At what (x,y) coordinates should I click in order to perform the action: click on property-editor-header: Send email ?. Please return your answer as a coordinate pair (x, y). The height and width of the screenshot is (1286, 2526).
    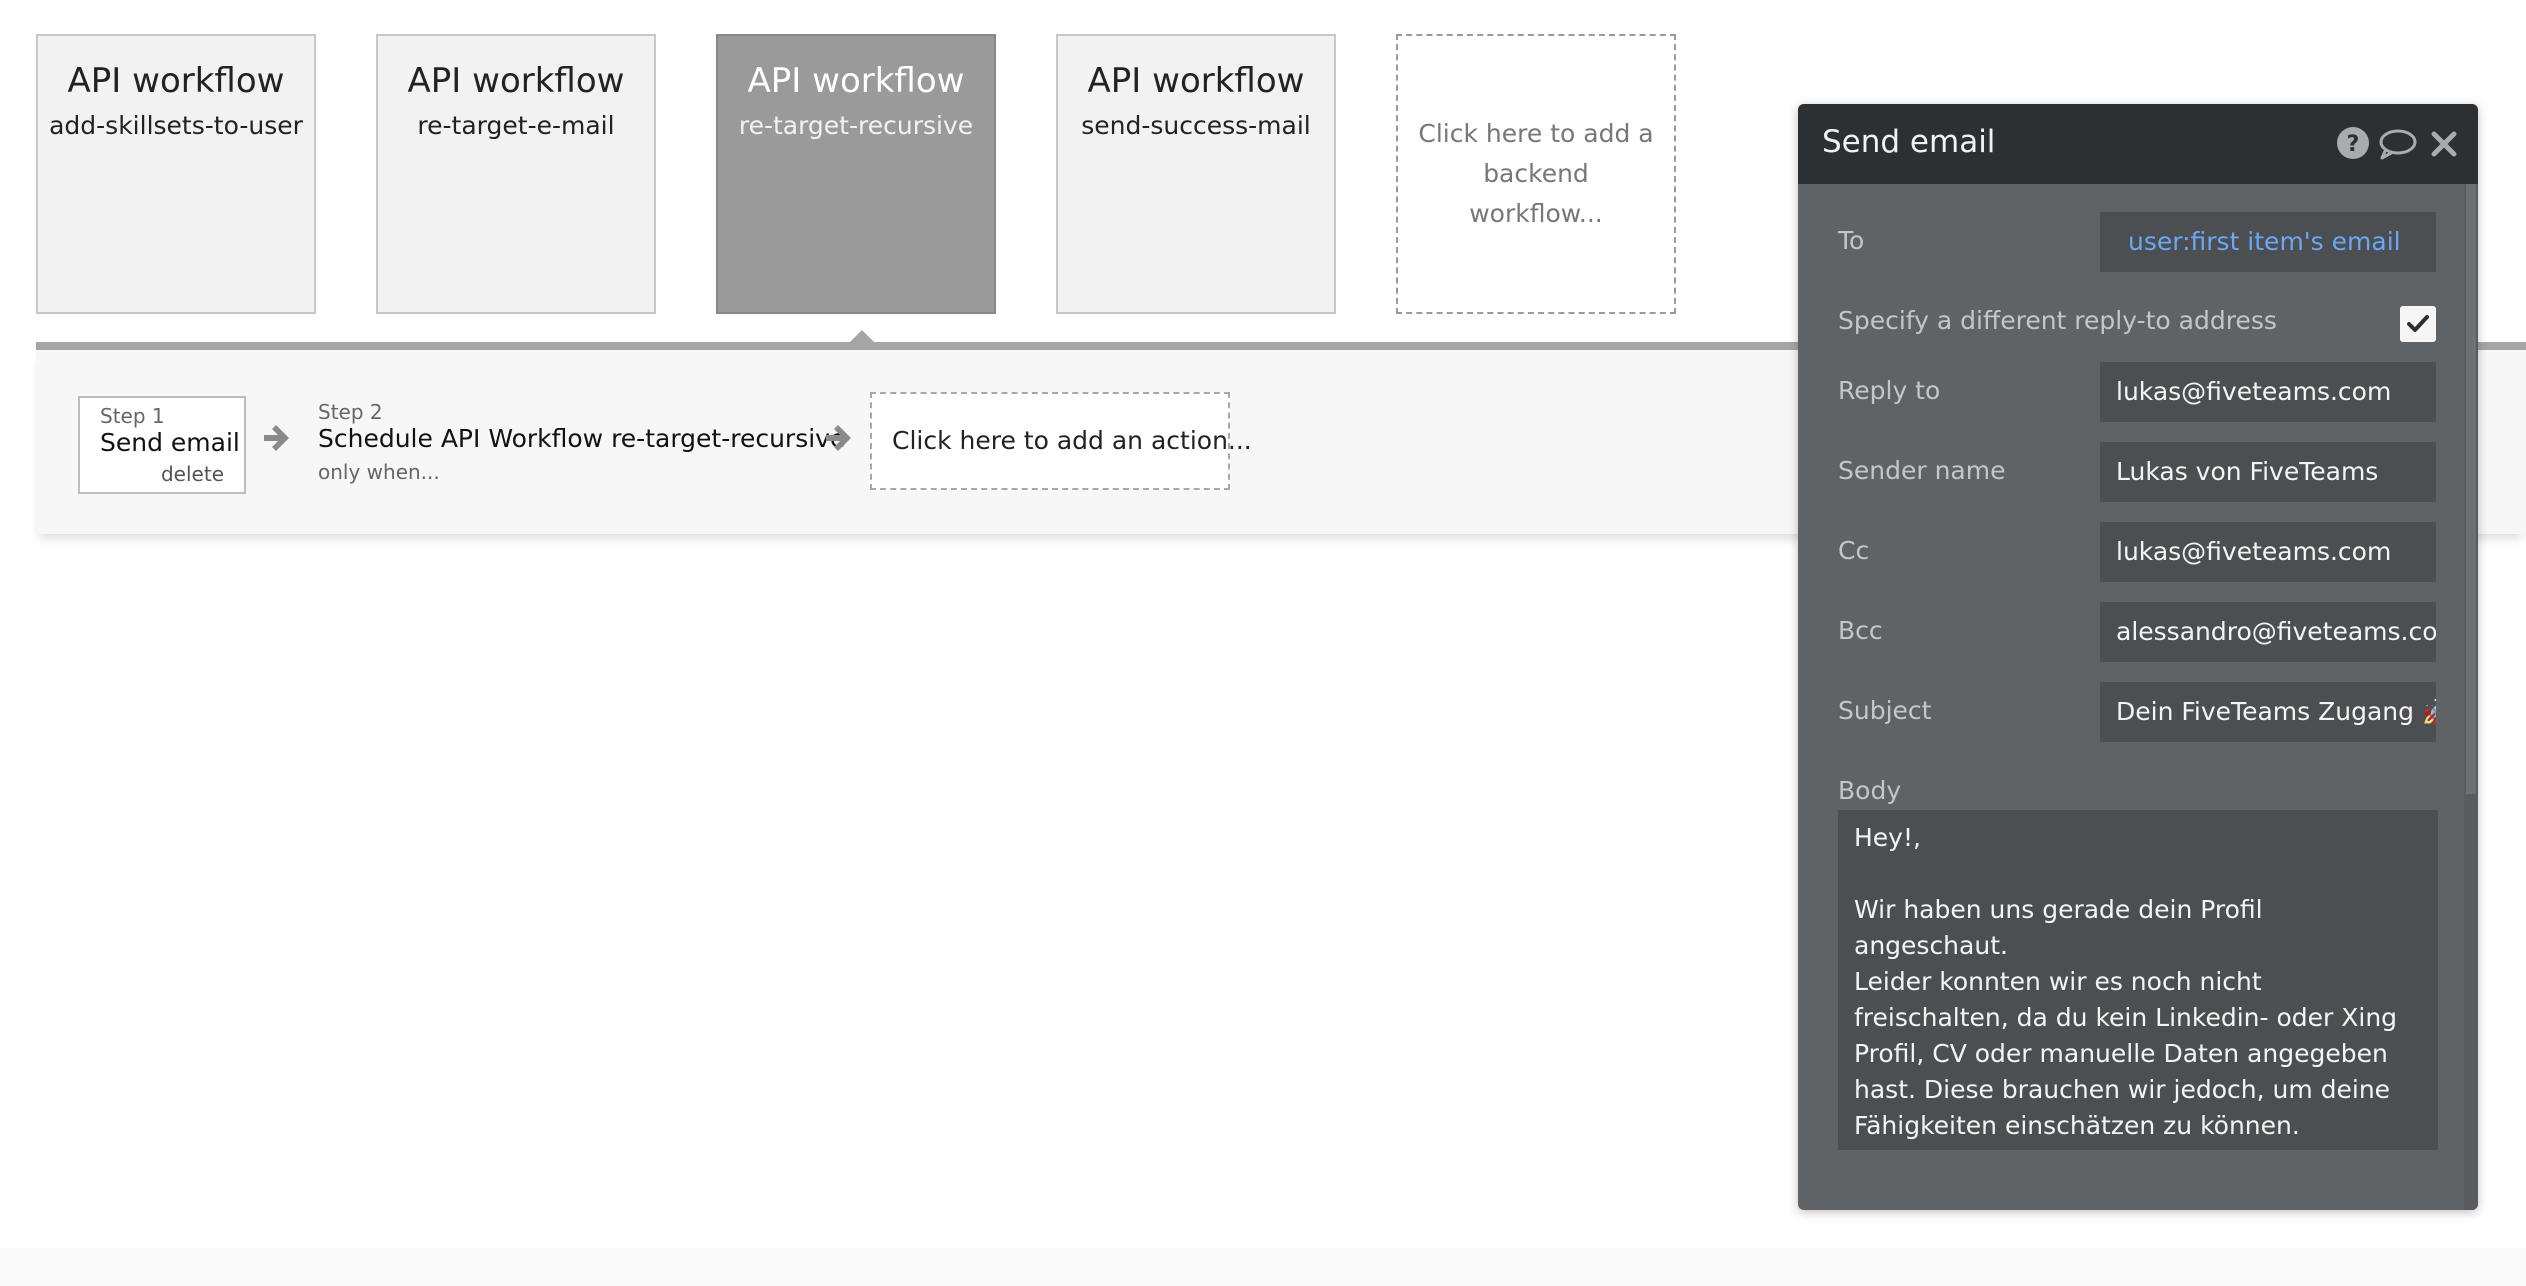
    Looking at the image, I should click on (2138, 144).